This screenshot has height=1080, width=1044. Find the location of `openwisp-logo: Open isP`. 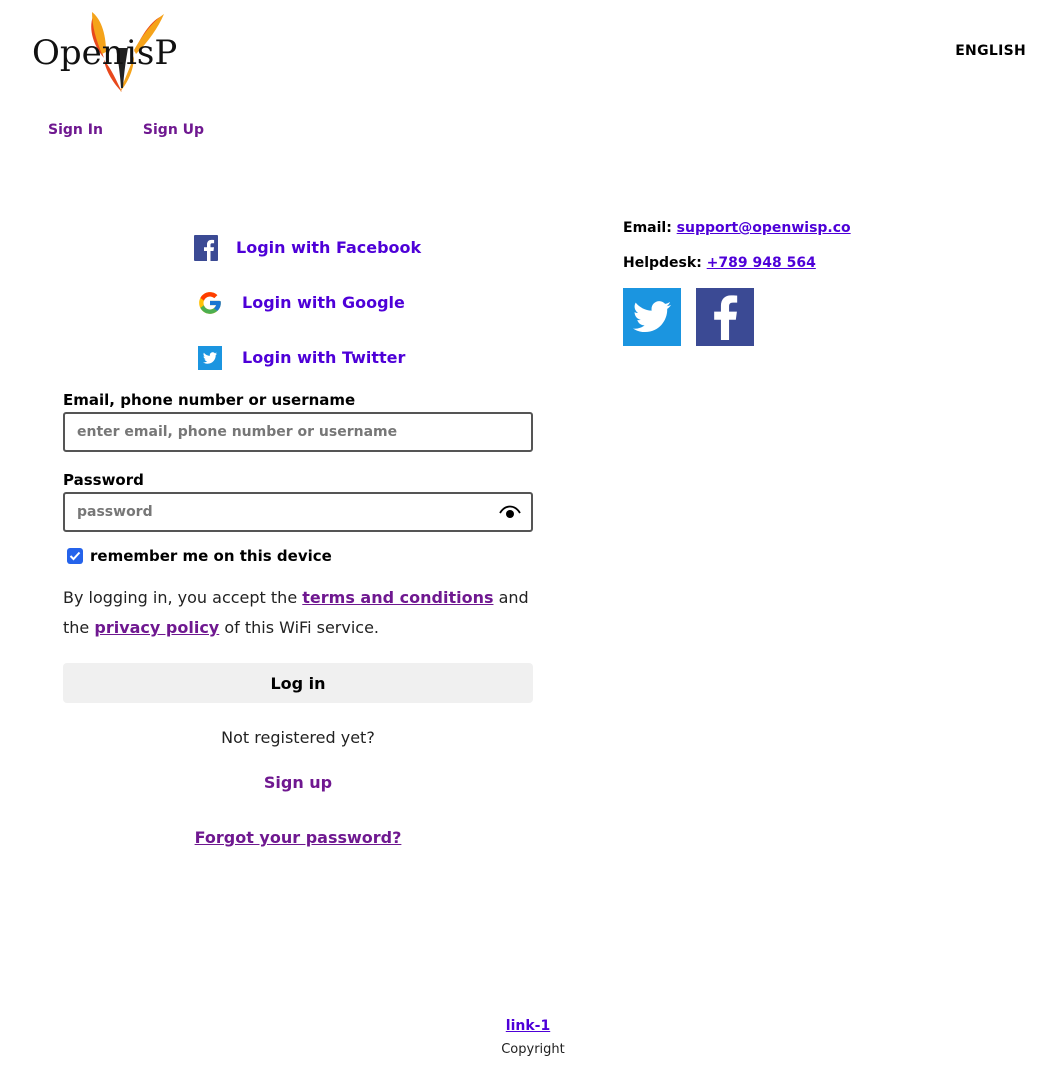

openwisp-logo: Open isP is located at coordinates (106, 52).